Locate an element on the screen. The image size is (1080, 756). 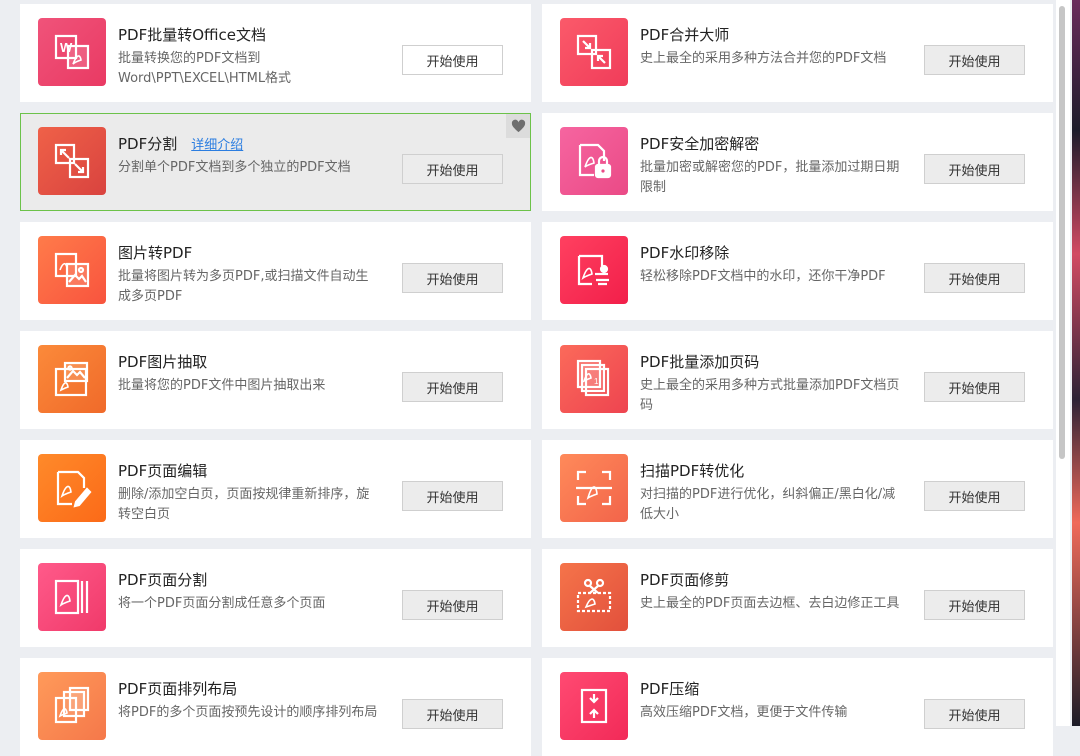
watermark-remove-icon is located at coordinates (594, 270).